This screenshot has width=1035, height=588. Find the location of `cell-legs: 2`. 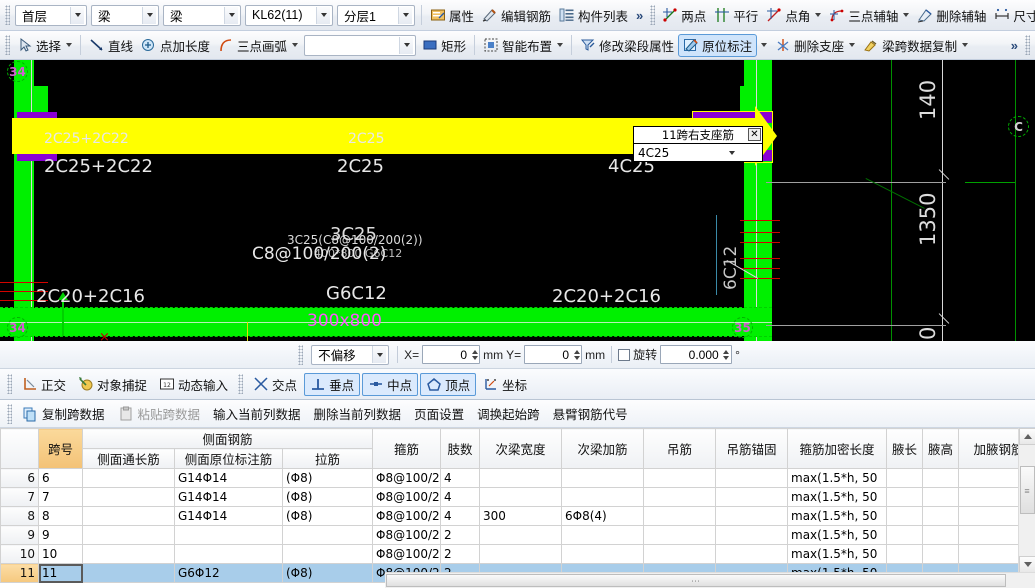

cell-legs: 2 is located at coordinates (460, 554).